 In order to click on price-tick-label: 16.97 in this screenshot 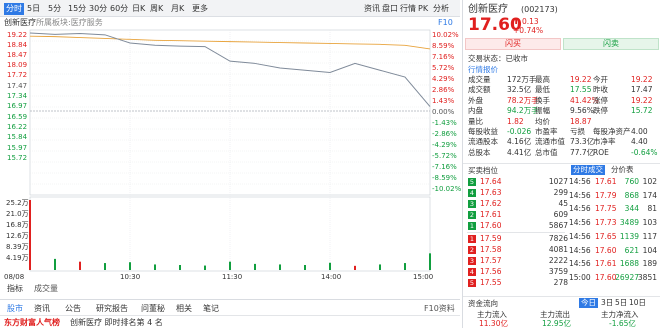, I will do `click(17, 106)`.